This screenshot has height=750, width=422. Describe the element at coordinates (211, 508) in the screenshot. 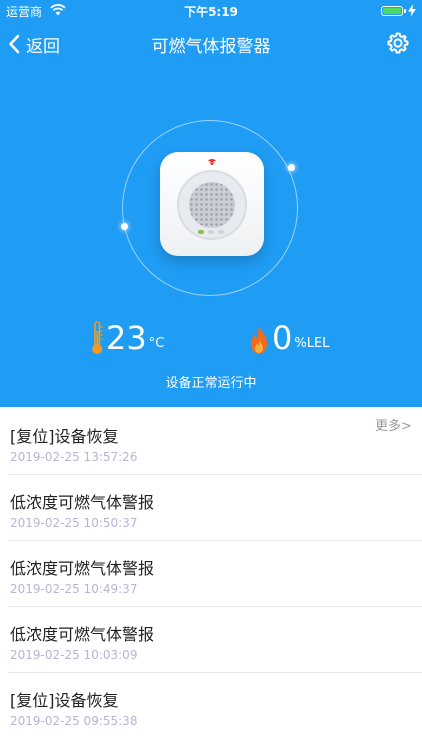

I see `record-item: 低浓度可燃气体警报 2019-02-25 10:50:37` at that location.